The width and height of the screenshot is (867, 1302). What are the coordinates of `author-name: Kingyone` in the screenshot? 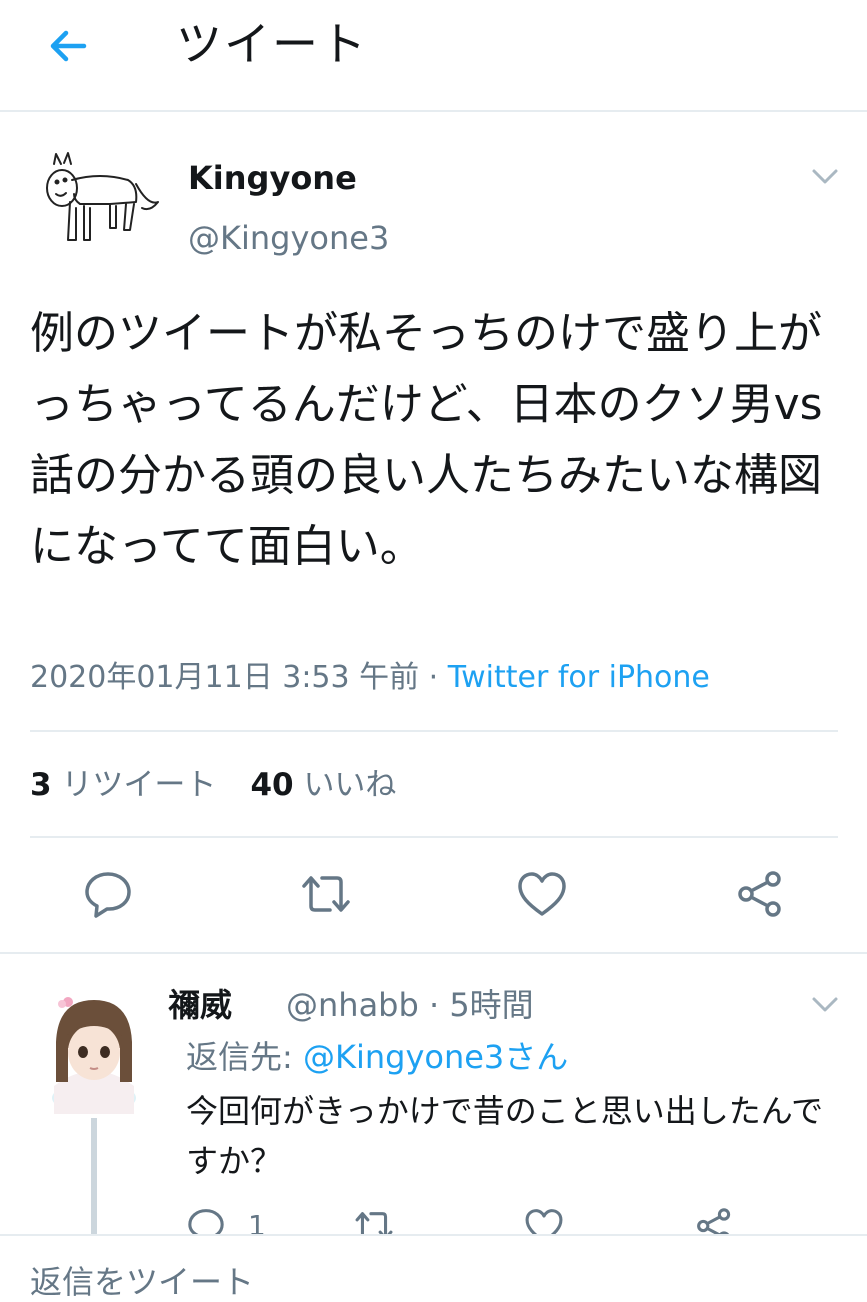 It's located at (272, 178).